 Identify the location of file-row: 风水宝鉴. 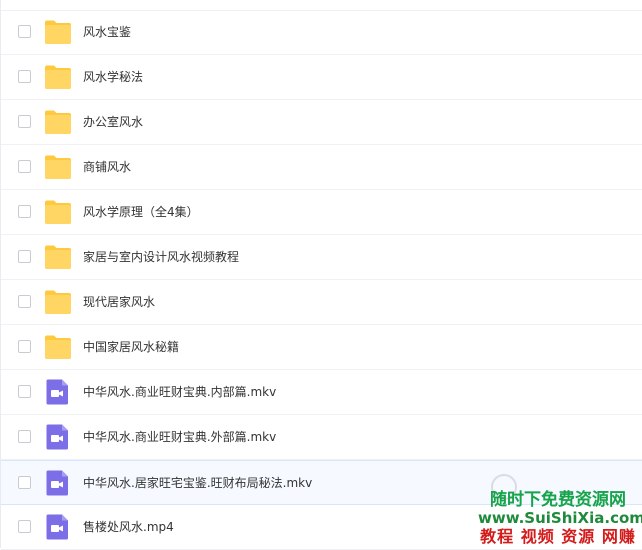
(321, 32).